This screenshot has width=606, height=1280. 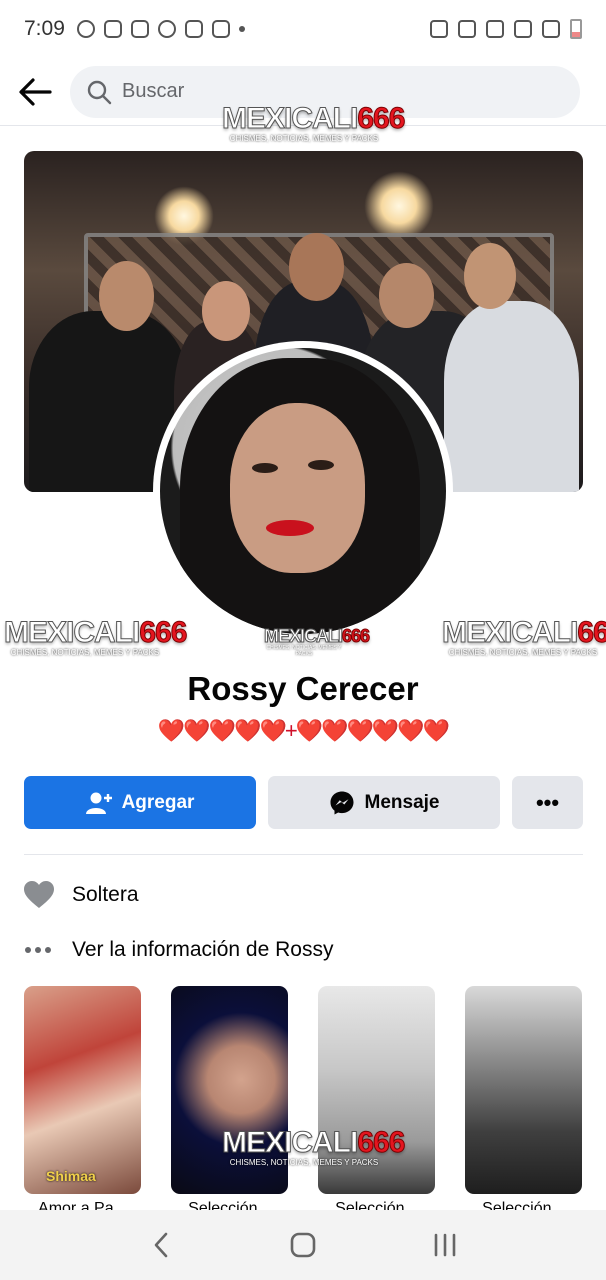 I want to click on add-friend-button: Agregar, so click(x=140, y=802).